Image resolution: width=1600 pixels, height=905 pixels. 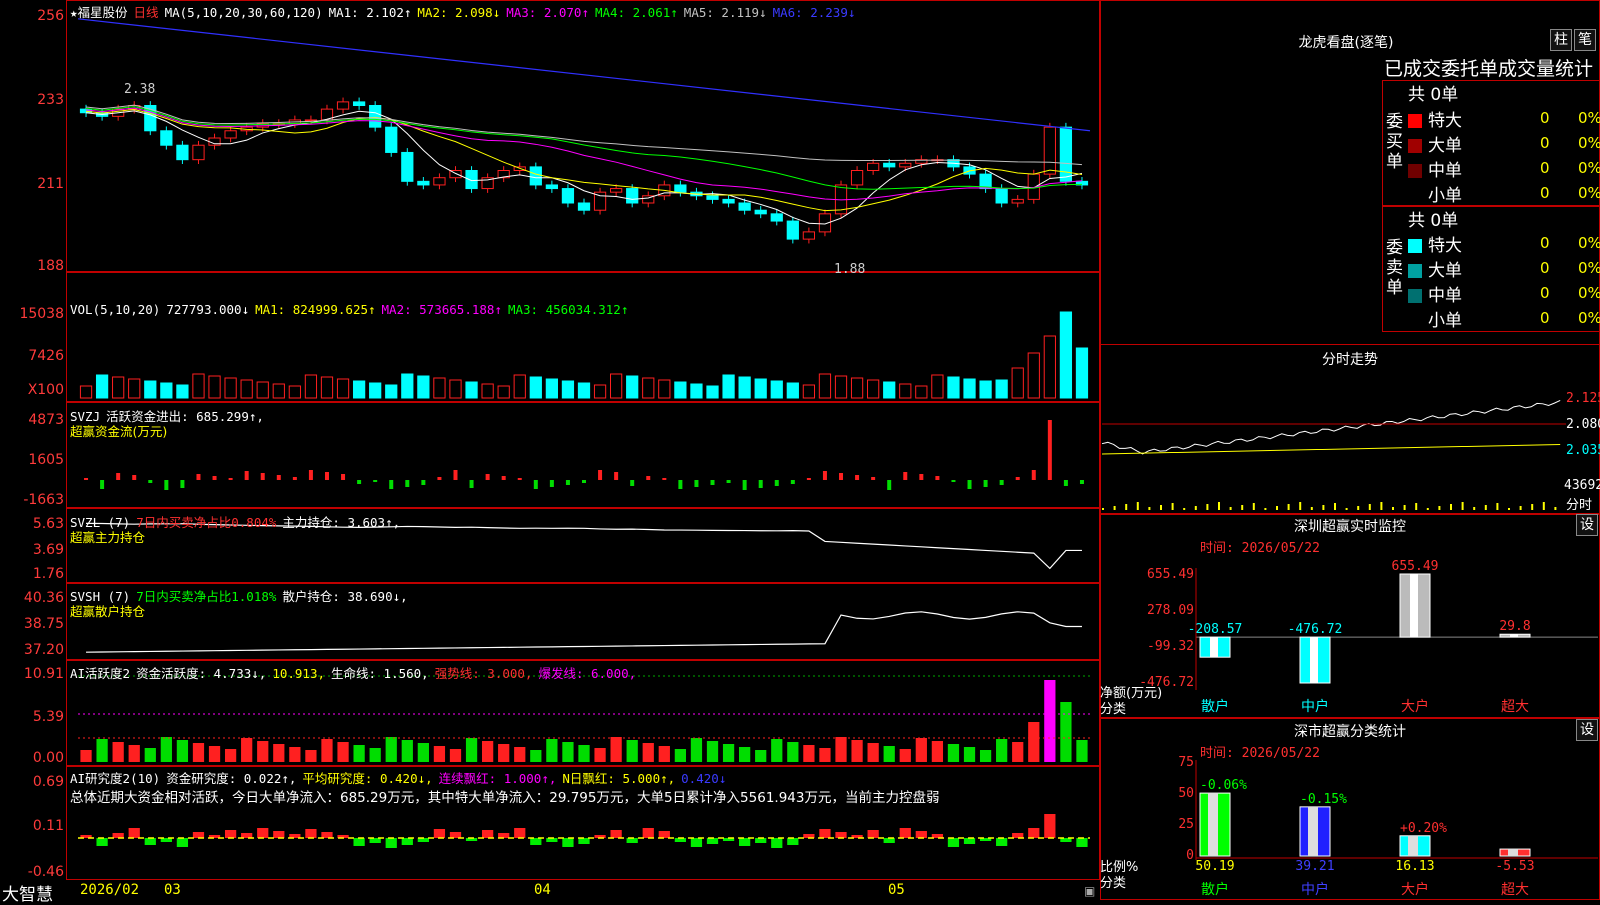 I want to click on bar-mode-button: 柱, so click(x=1561, y=40).